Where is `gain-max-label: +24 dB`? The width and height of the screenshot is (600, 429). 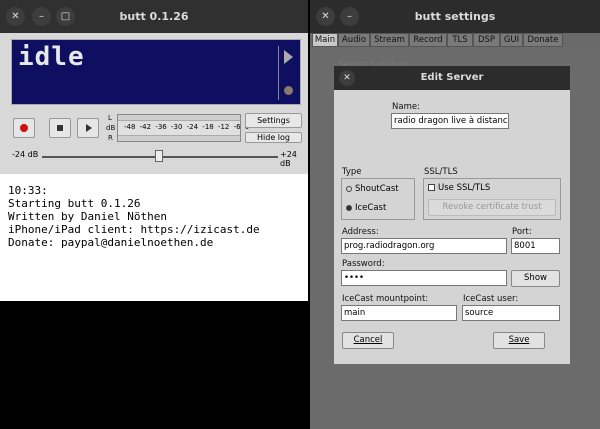 gain-max-label: +24 dB is located at coordinates (288, 159).